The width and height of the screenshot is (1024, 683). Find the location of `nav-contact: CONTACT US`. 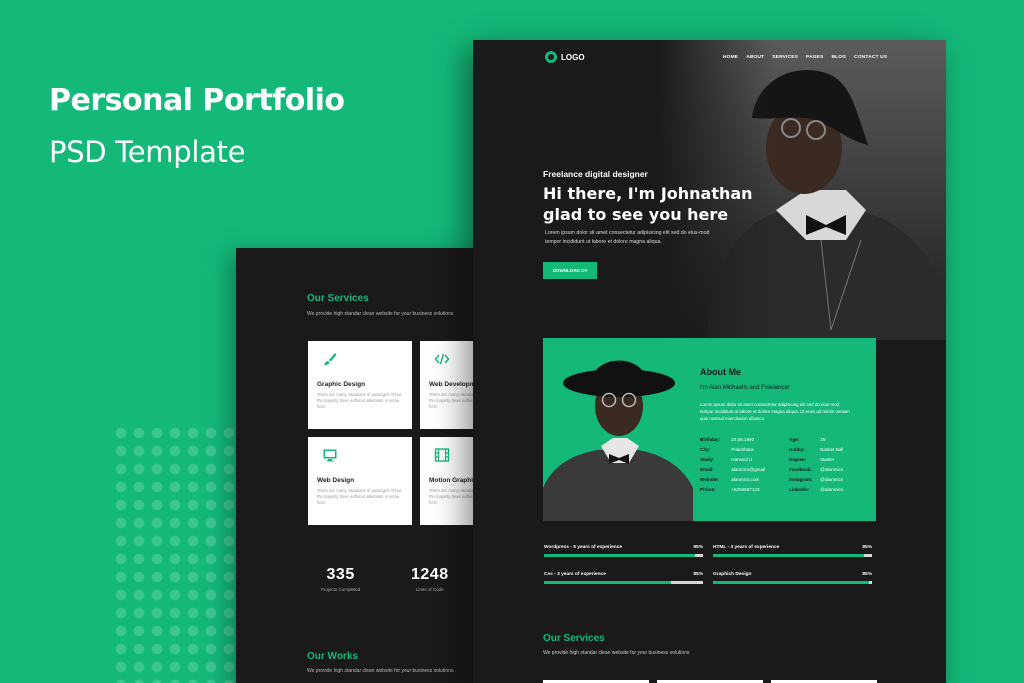

nav-contact: CONTACT US is located at coordinates (870, 57).